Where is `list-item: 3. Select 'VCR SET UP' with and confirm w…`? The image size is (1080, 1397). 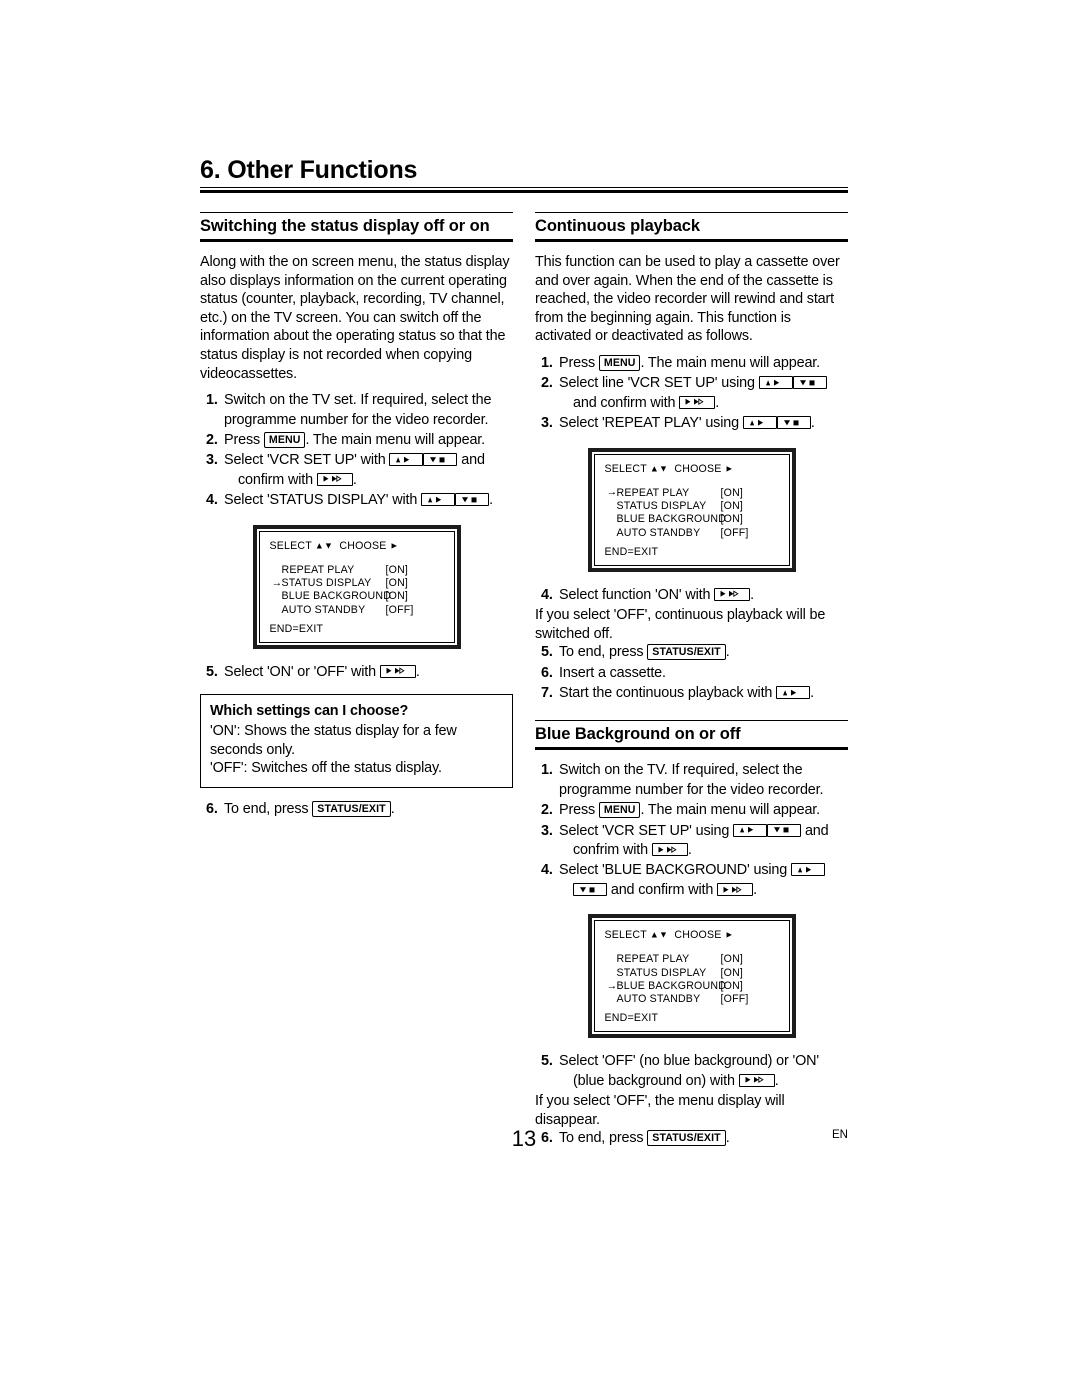 list-item: 3. Select 'VCR SET UP' with and confirm w… is located at coordinates (356, 470).